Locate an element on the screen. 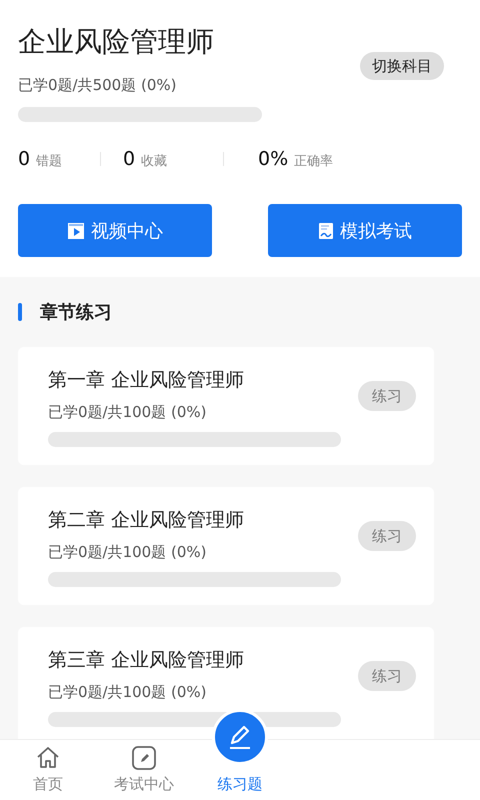 This screenshot has width=480, height=800. stat-label: 收藏 is located at coordinates (154, 161).